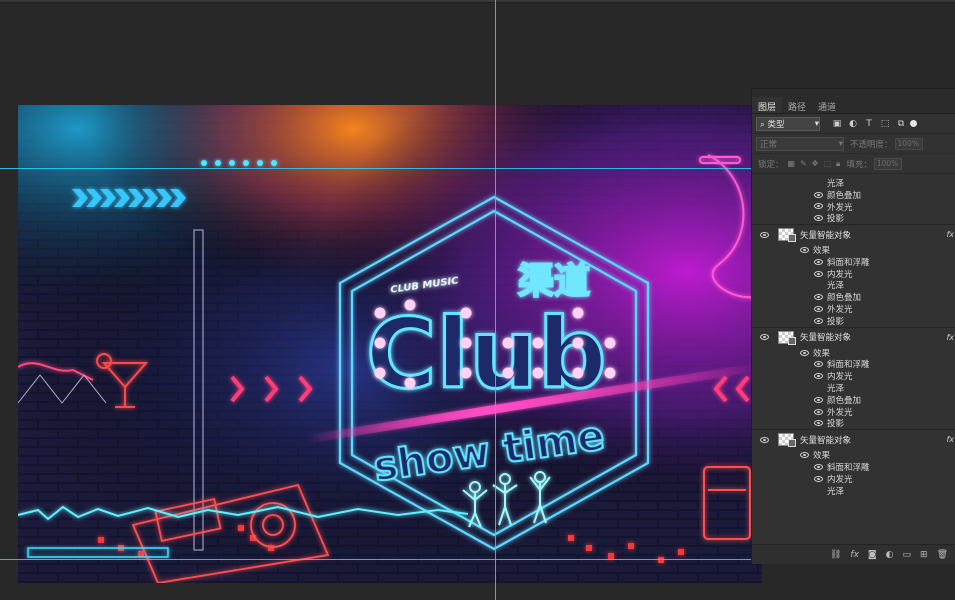  I want to click on link-icon: ⛓︎, so click(835, 555).